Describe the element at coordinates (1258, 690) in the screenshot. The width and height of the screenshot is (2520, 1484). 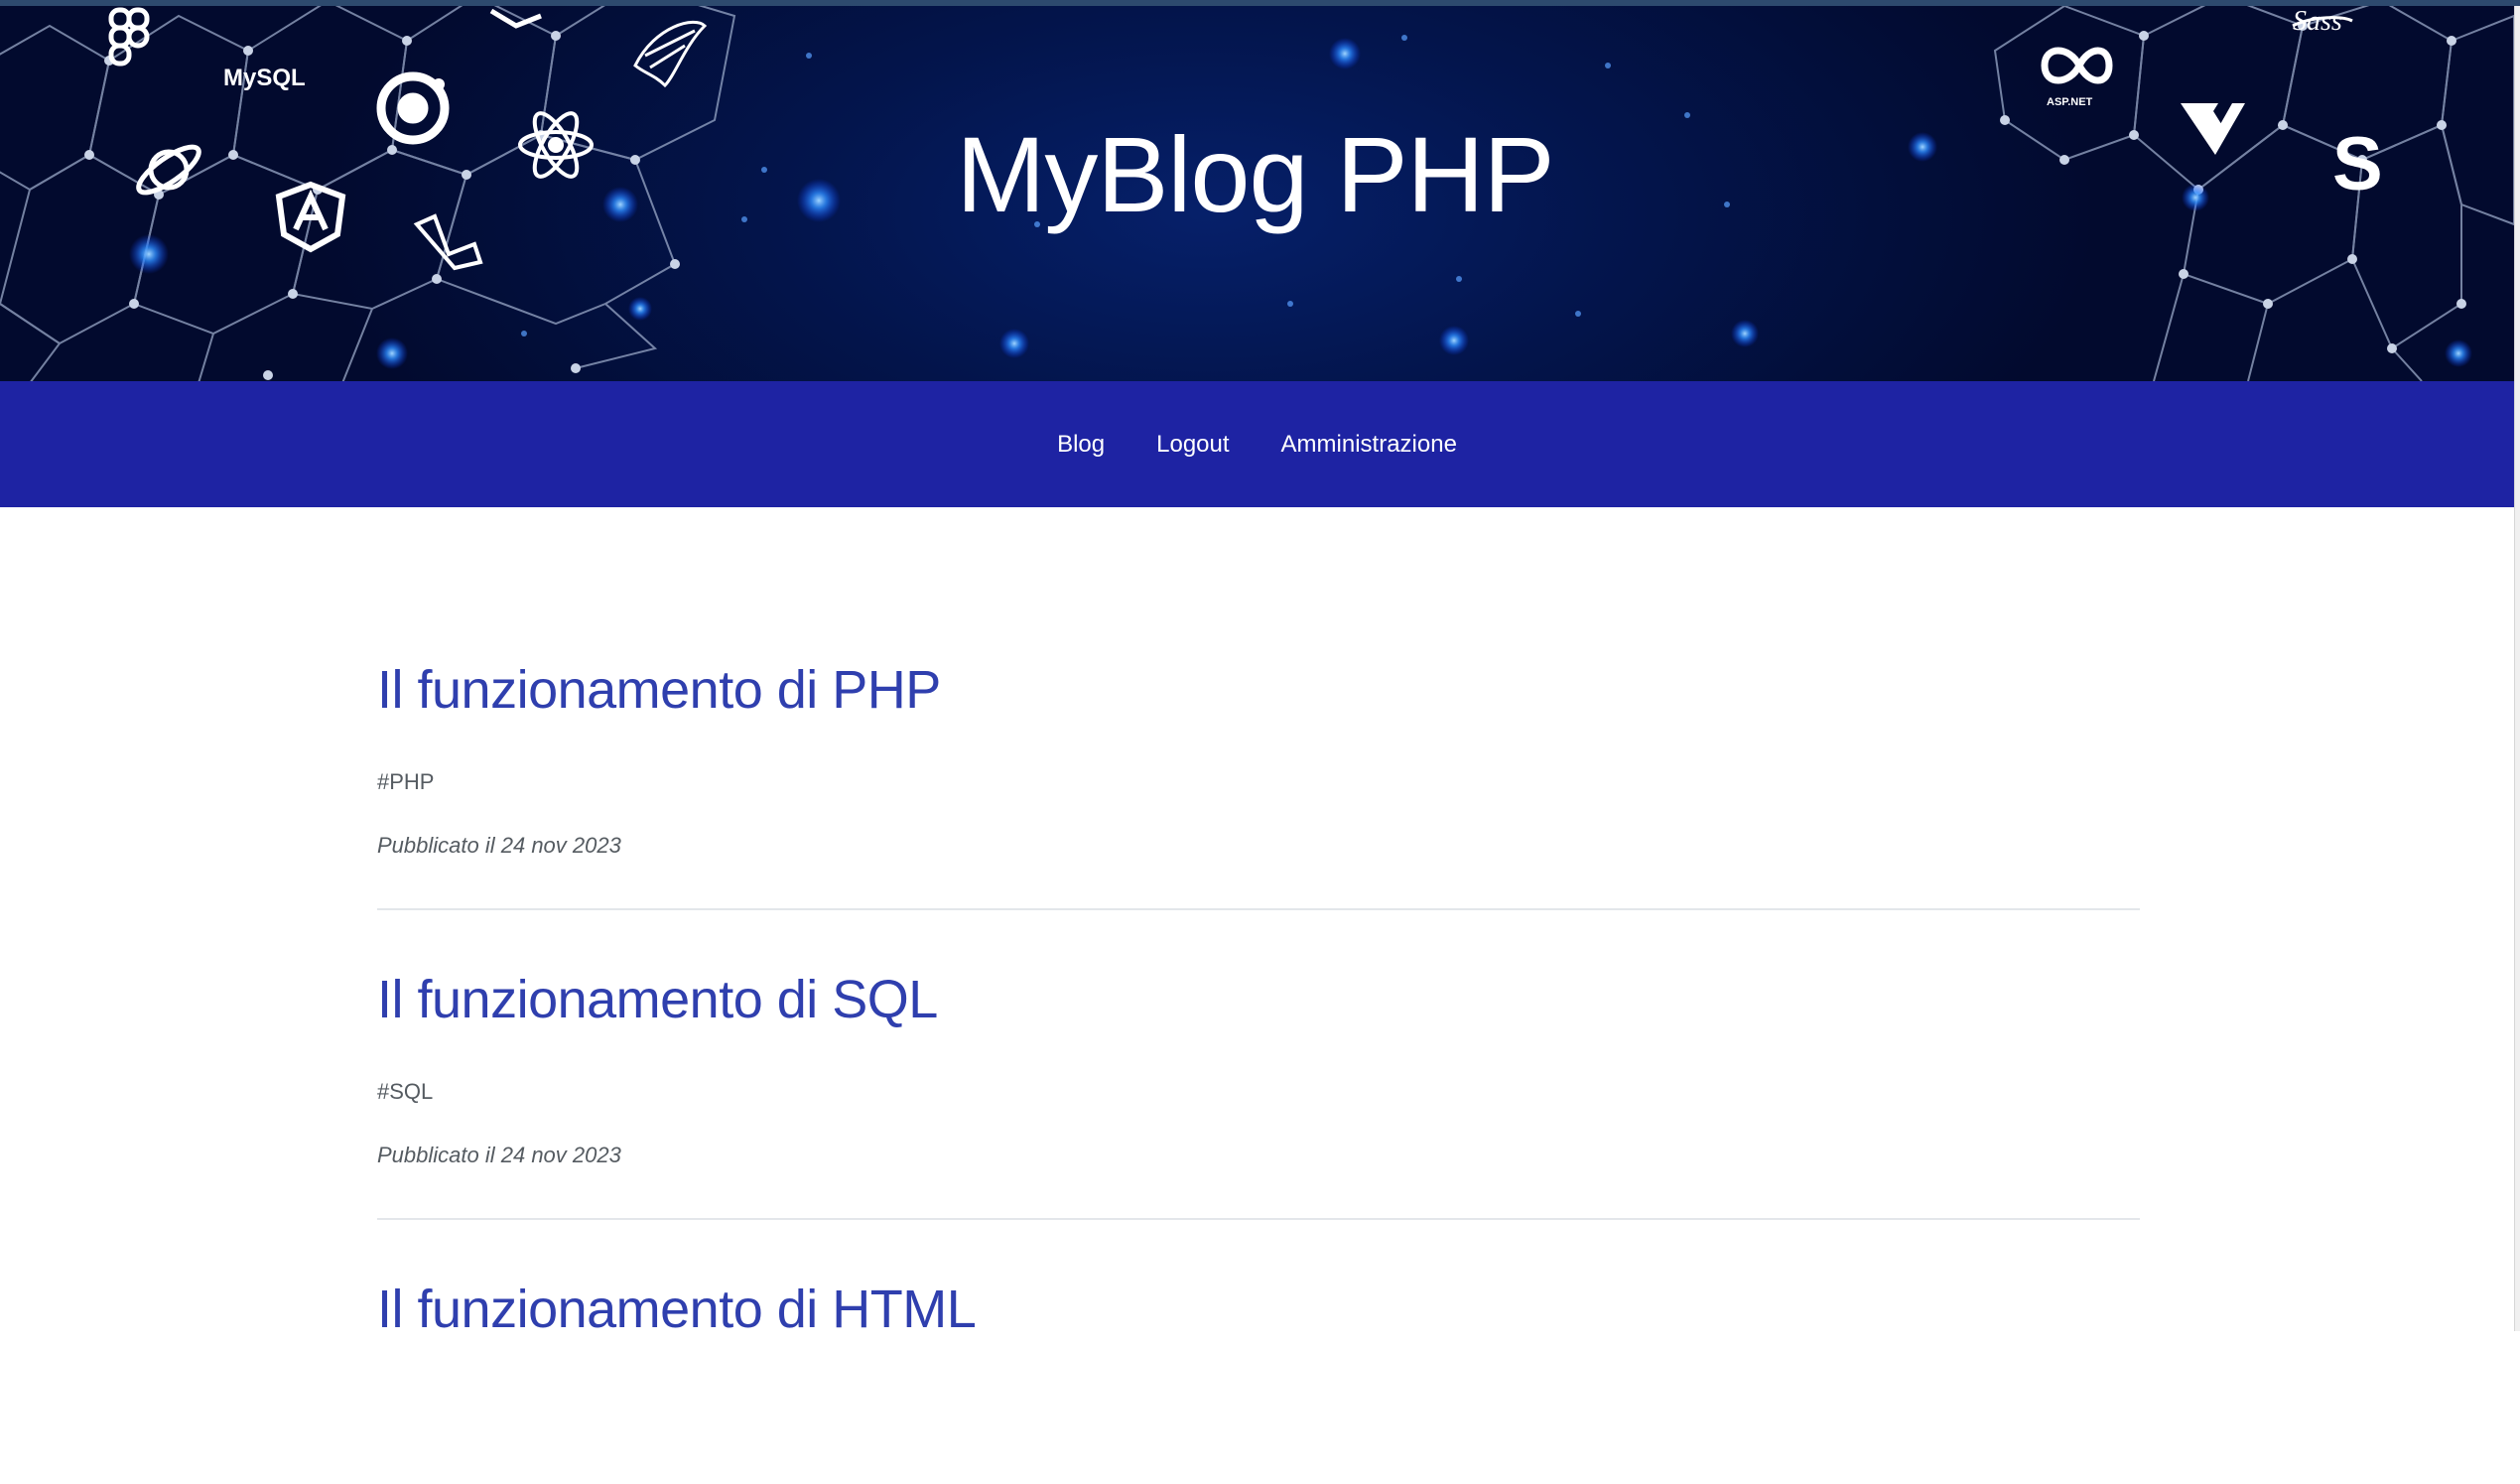
I see `post-title-link: Il funzionamento di PHP` at that location.